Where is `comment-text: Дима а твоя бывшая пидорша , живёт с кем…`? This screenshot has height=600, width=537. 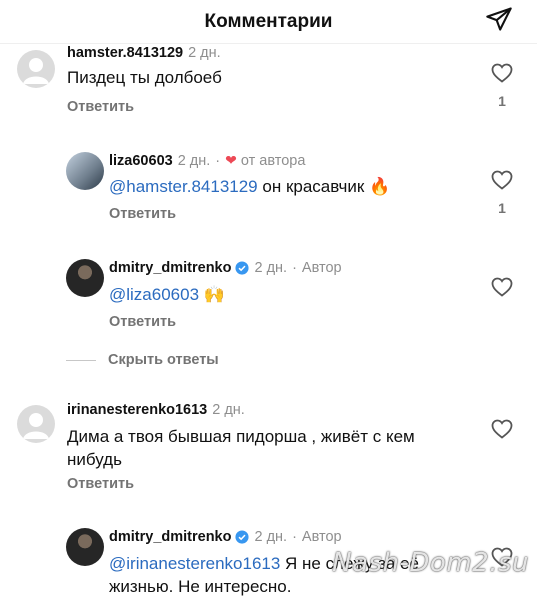 comment-text: Дима а твоя бывшая пидорша , живёт с кем… is located at coordinates (241, 448).